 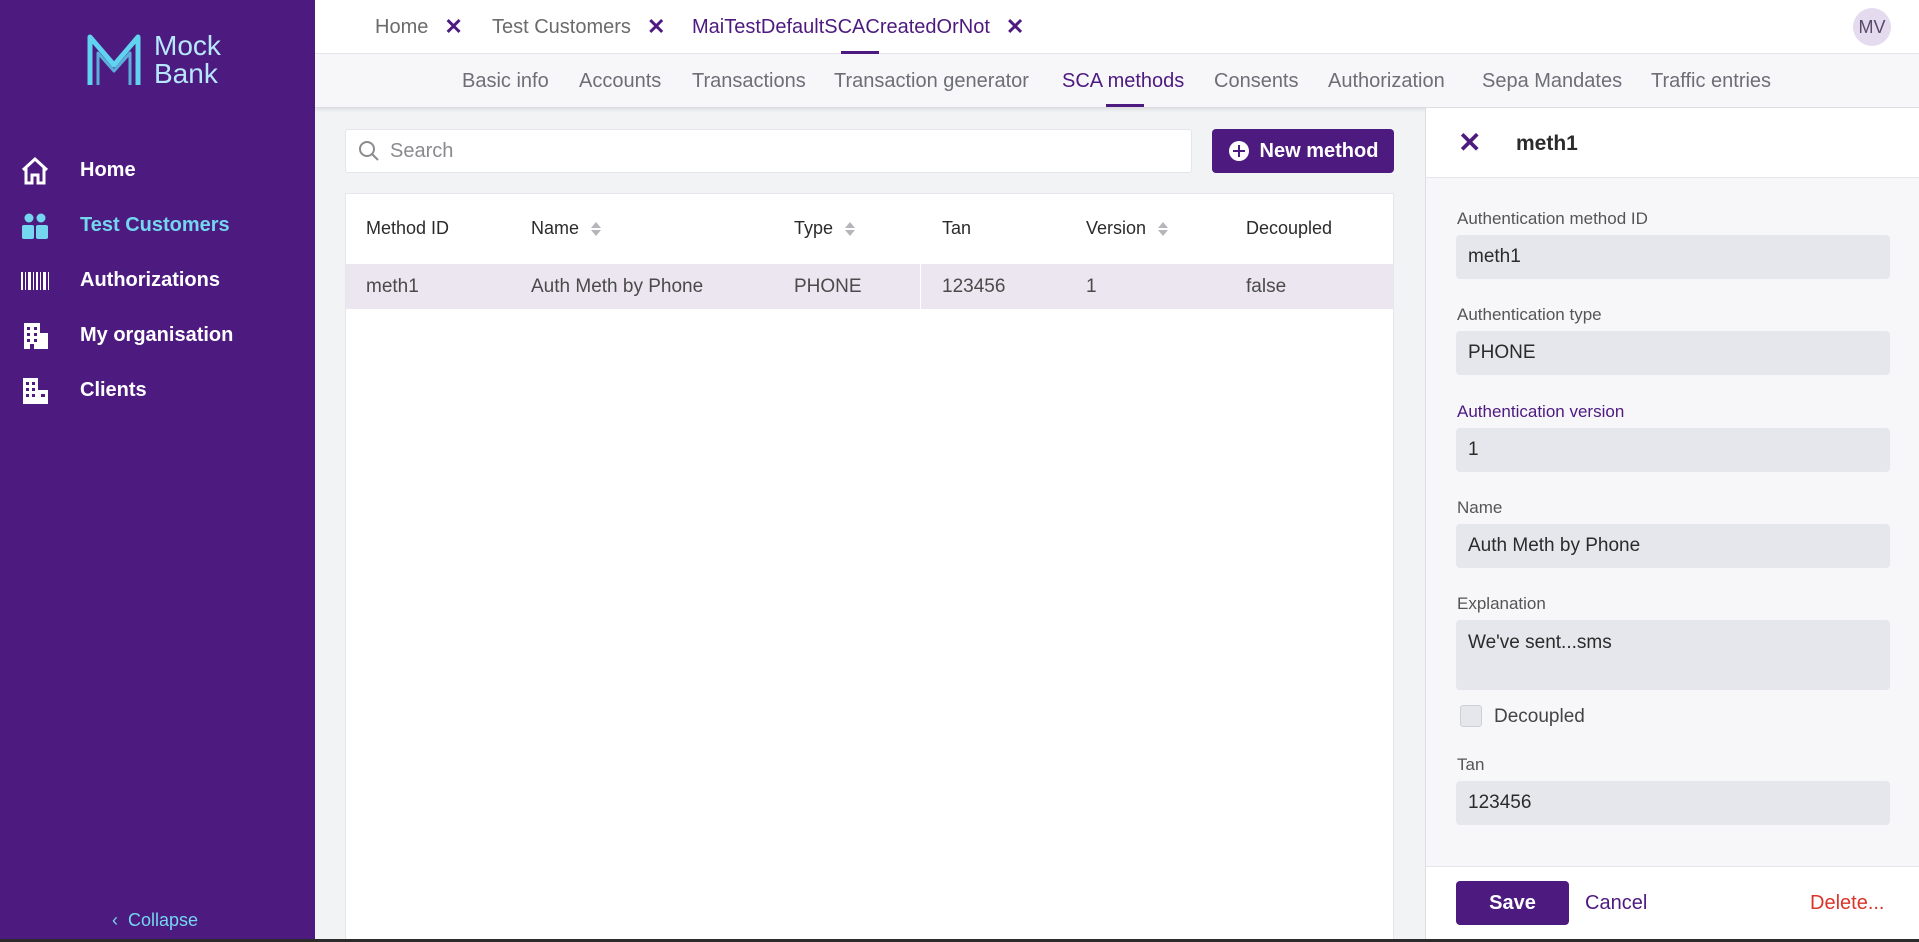 What do you see at coordinates (1673, 353) in the screenshot?
I see `type-field` at bounding box center [1673, 353].